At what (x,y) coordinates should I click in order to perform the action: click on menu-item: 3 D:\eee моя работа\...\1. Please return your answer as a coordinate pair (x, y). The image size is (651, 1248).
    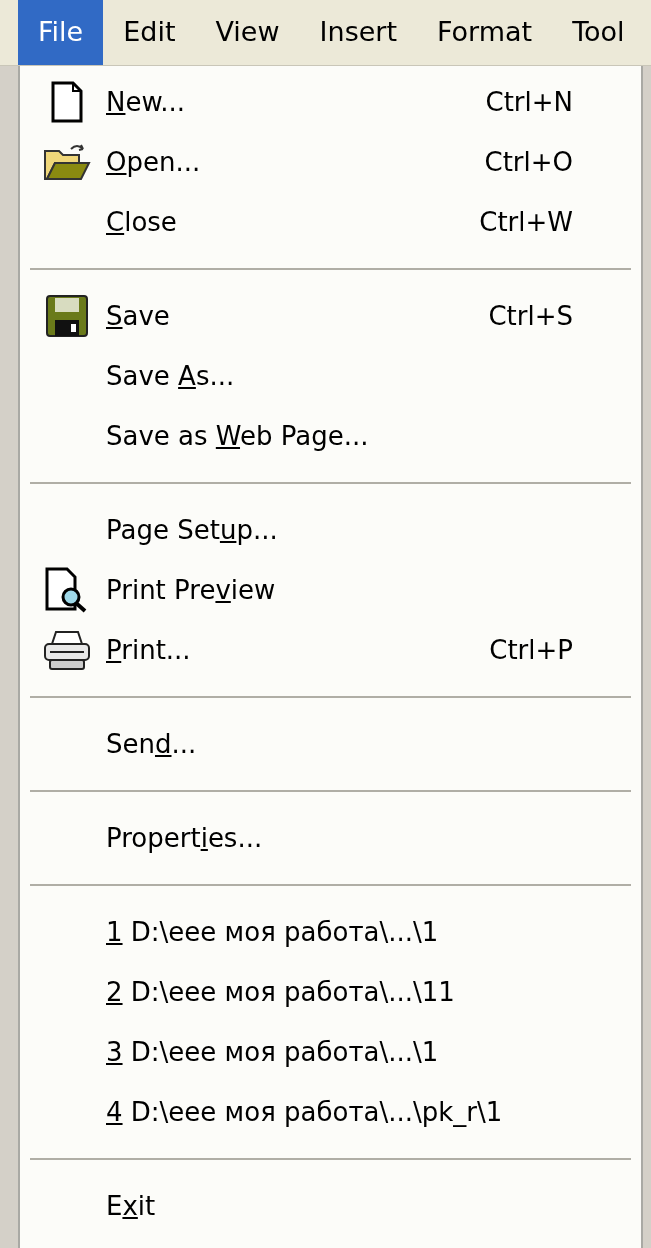
    Looking at the image, I should click on (272, 1052).